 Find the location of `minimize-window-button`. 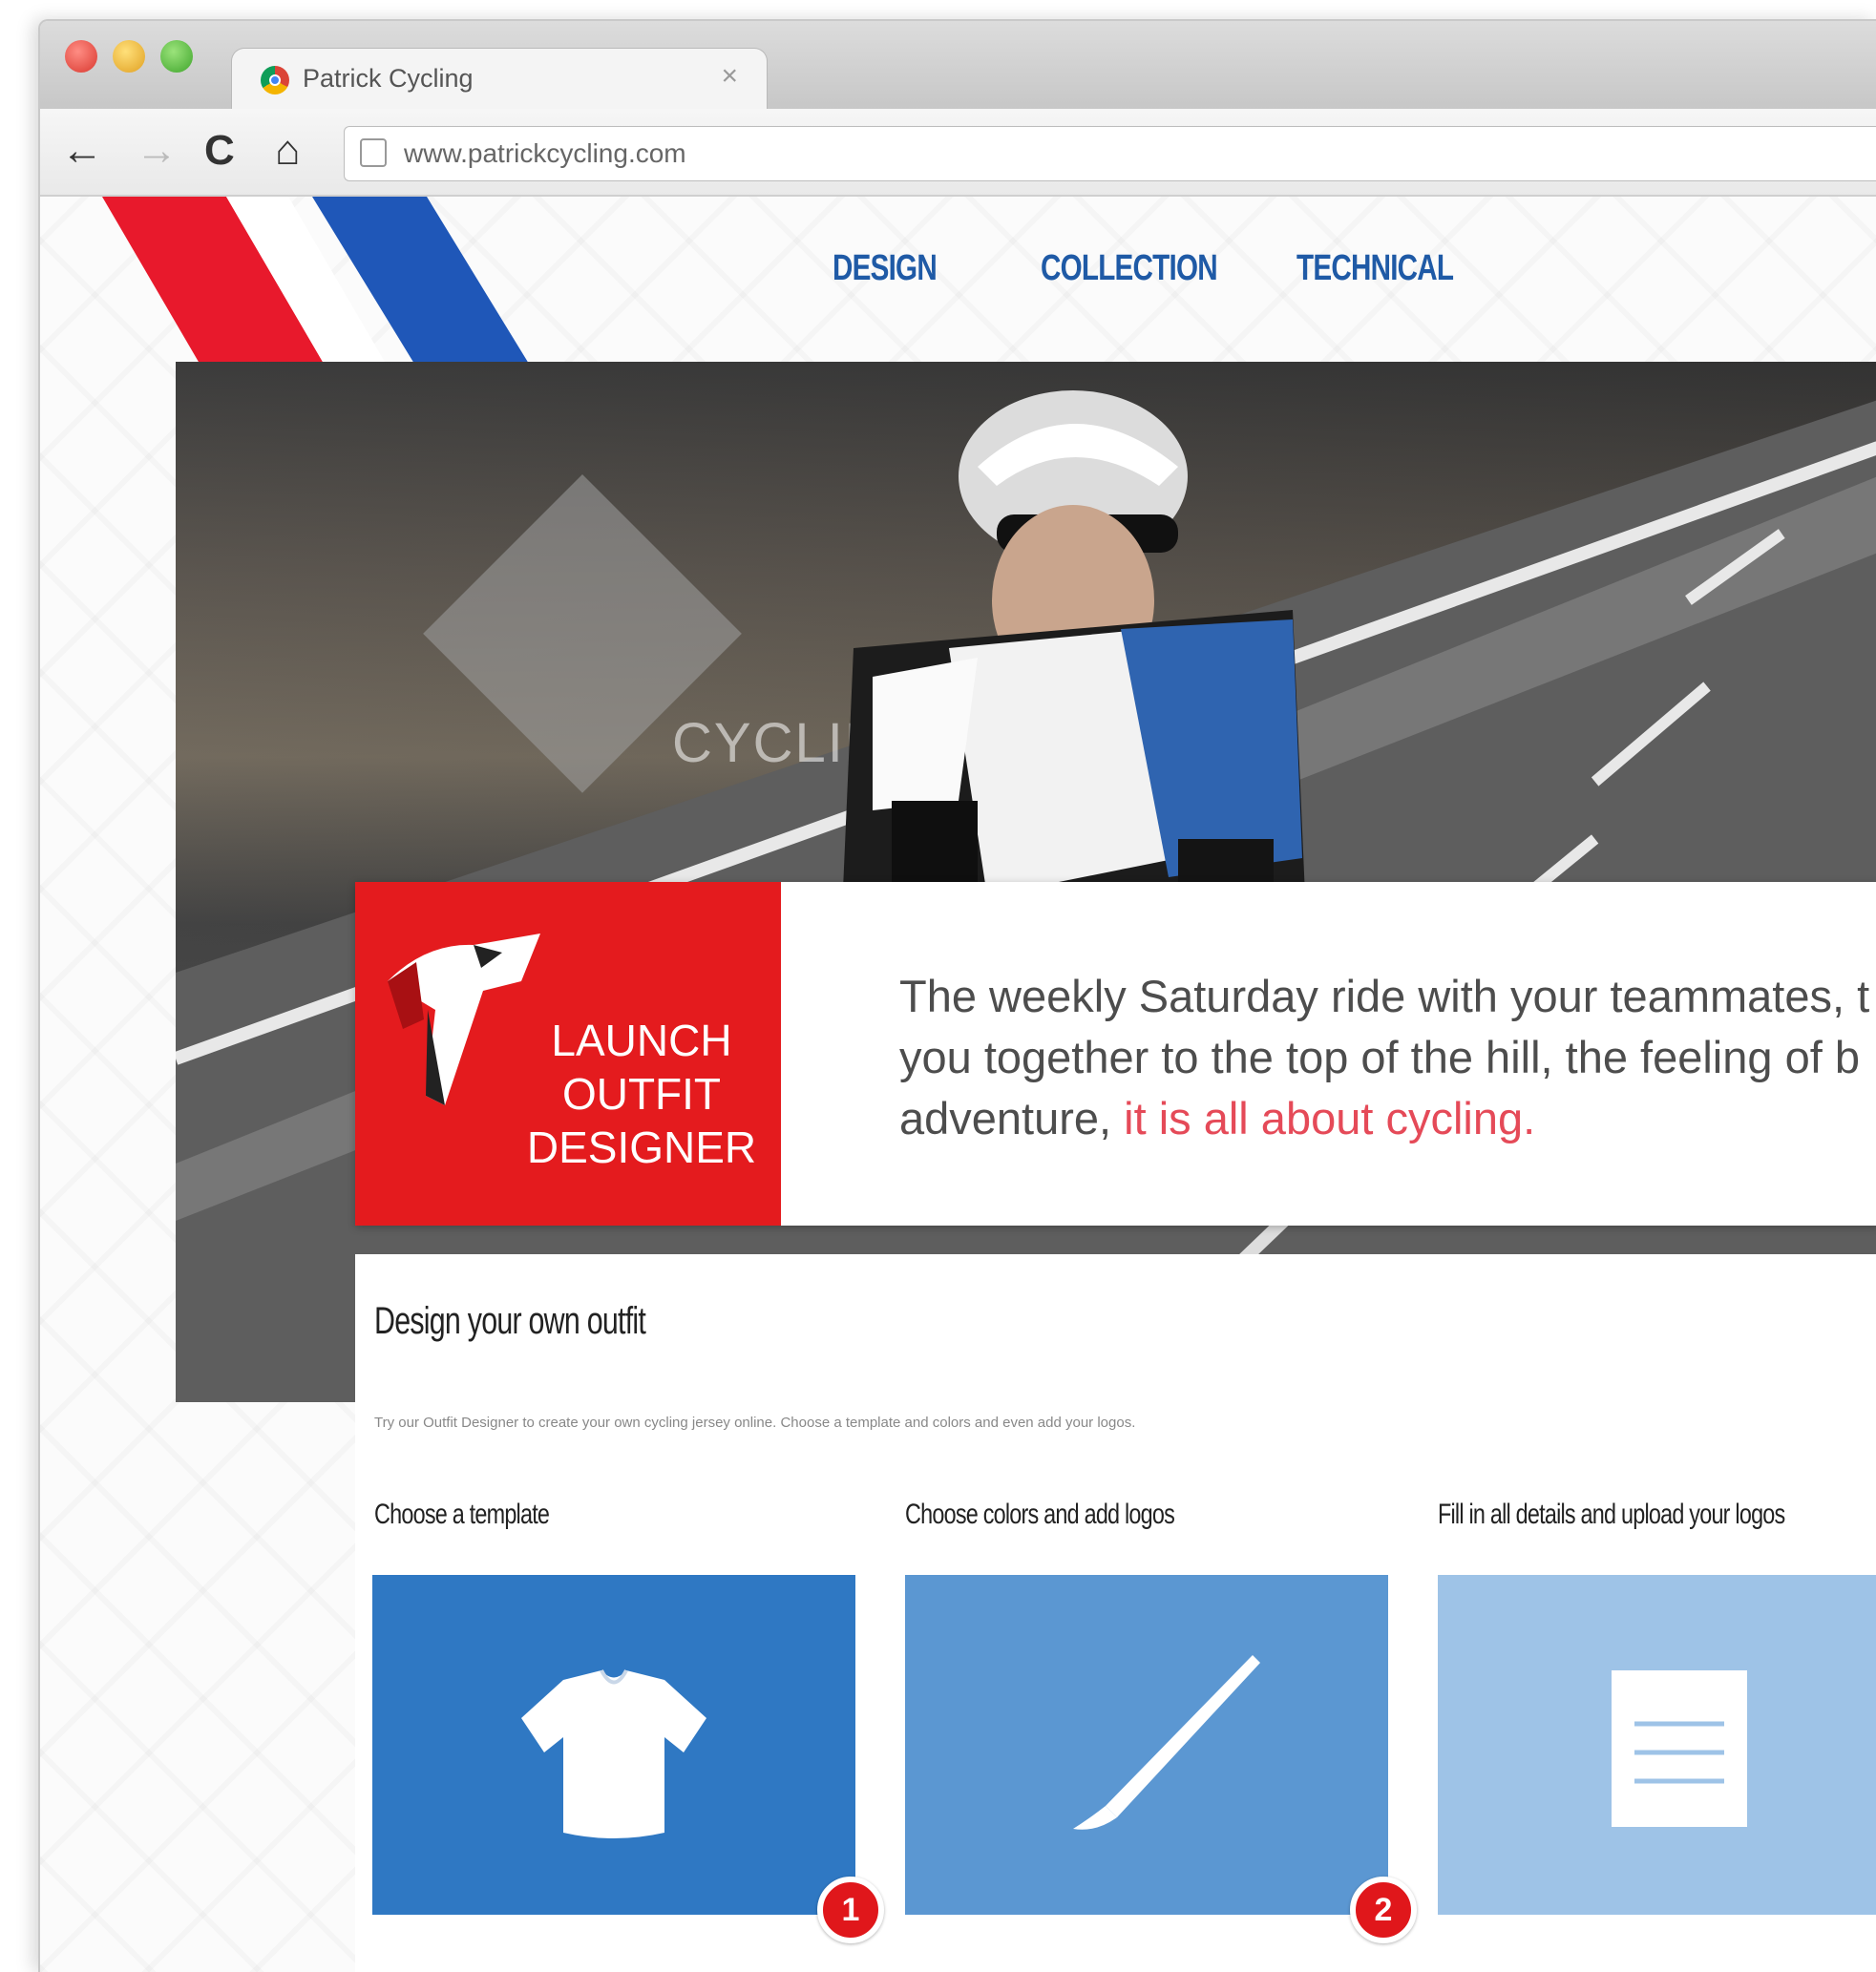

minimize-window-button is located at coordinates (129, 56).